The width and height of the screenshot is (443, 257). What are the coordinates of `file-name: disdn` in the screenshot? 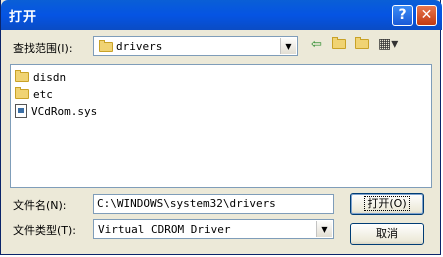 It's located at (50, 77).